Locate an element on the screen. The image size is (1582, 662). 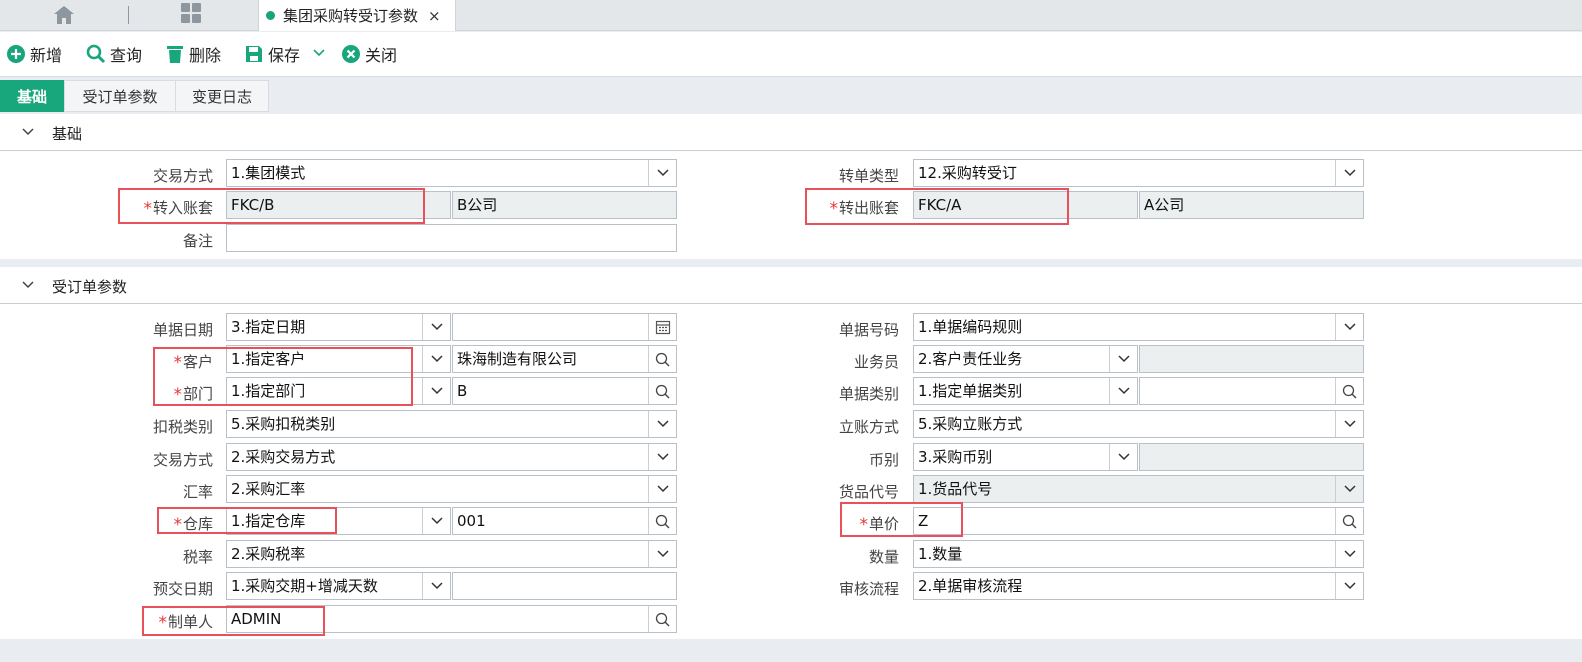
save-button: 保存 is located at coordinates (272, 54).